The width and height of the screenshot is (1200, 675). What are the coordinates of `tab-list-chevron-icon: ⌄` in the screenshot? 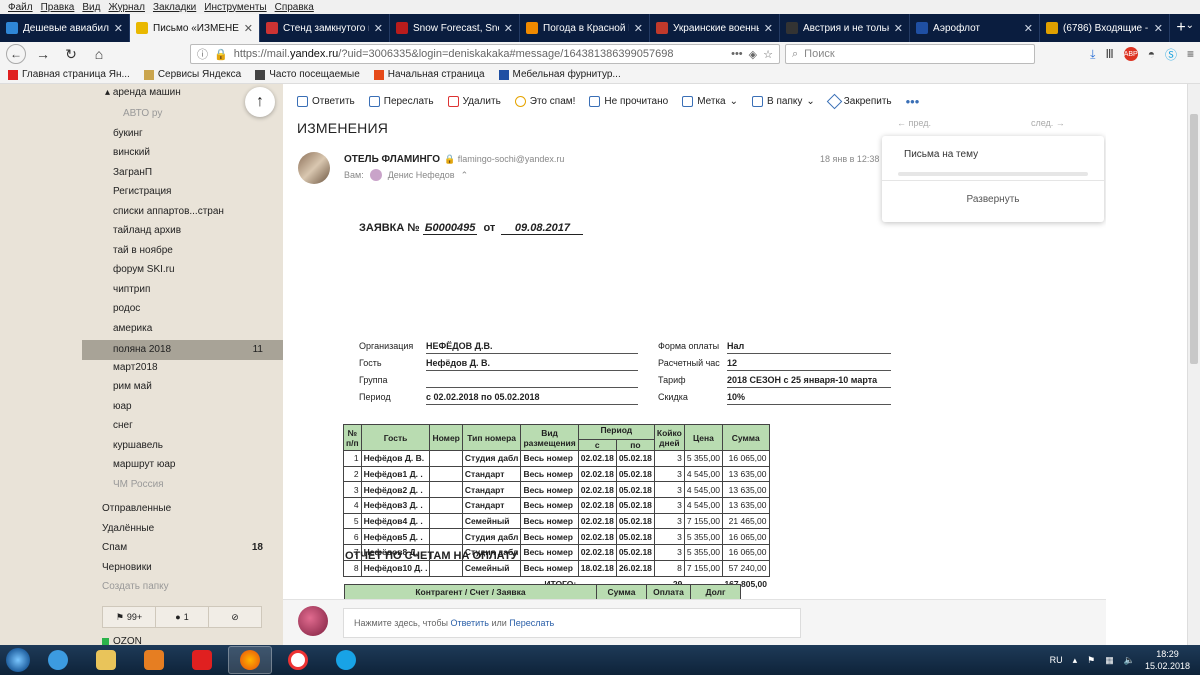 It's located at (1190, 25).